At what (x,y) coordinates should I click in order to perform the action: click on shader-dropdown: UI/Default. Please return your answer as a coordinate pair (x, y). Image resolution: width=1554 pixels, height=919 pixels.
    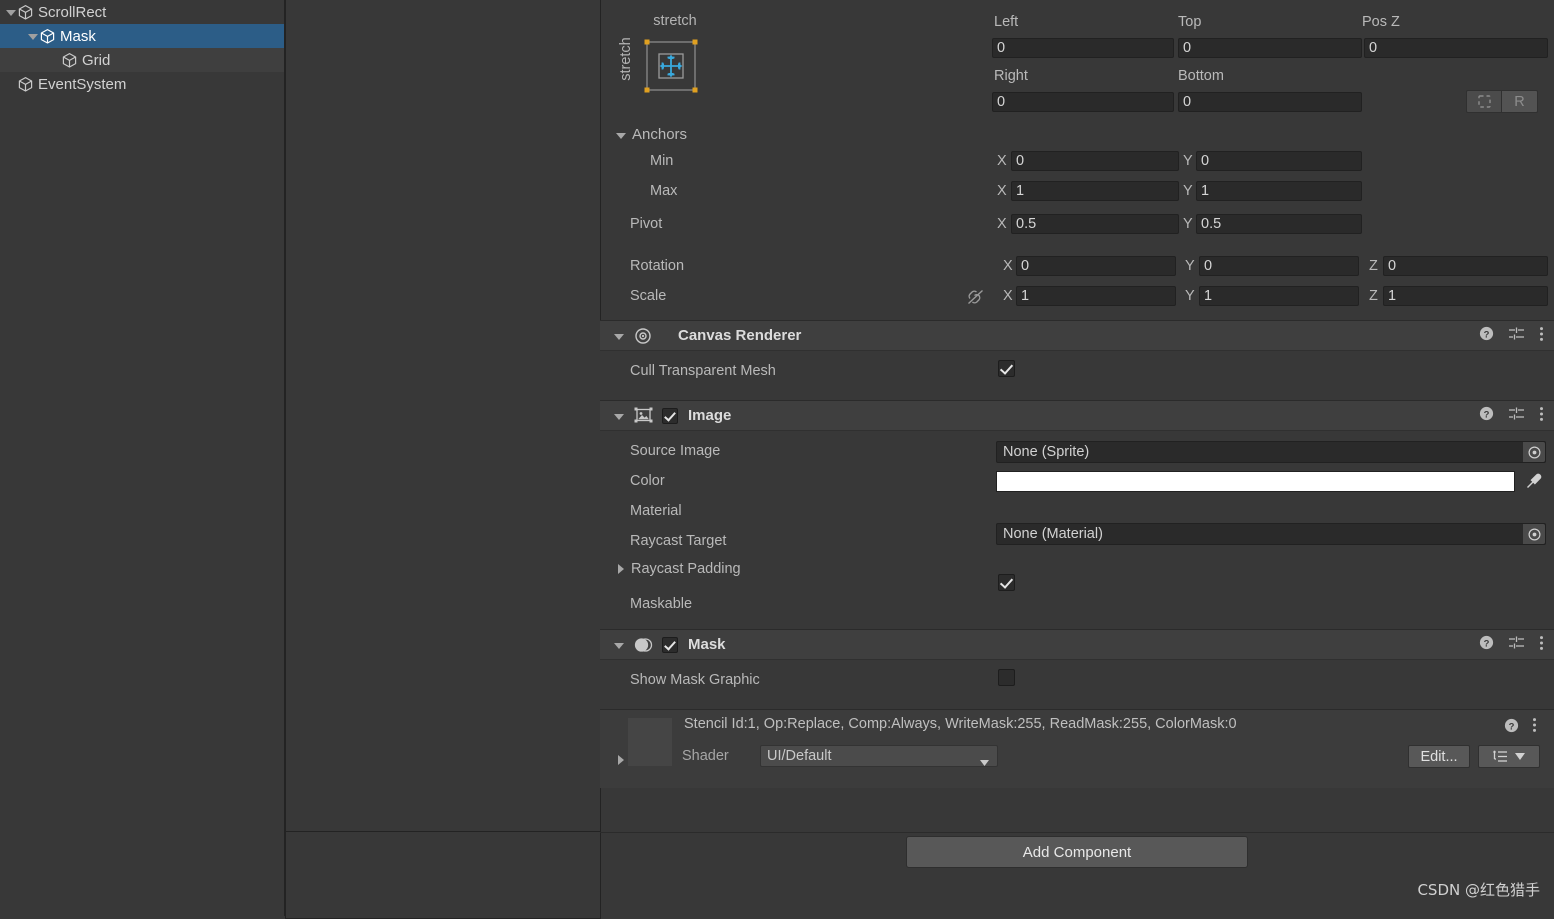
    Looking at the image, I should click on (879, 756).